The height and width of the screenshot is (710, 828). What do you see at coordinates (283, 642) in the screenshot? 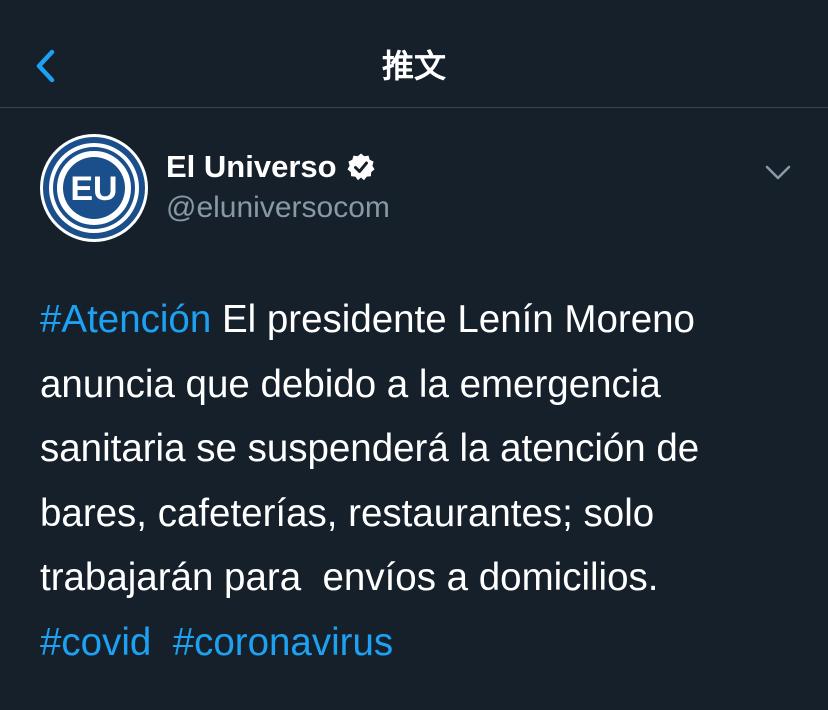
I see `hashtag-link-coronavirus: #coronavirus` at bounding box center [283, 642].